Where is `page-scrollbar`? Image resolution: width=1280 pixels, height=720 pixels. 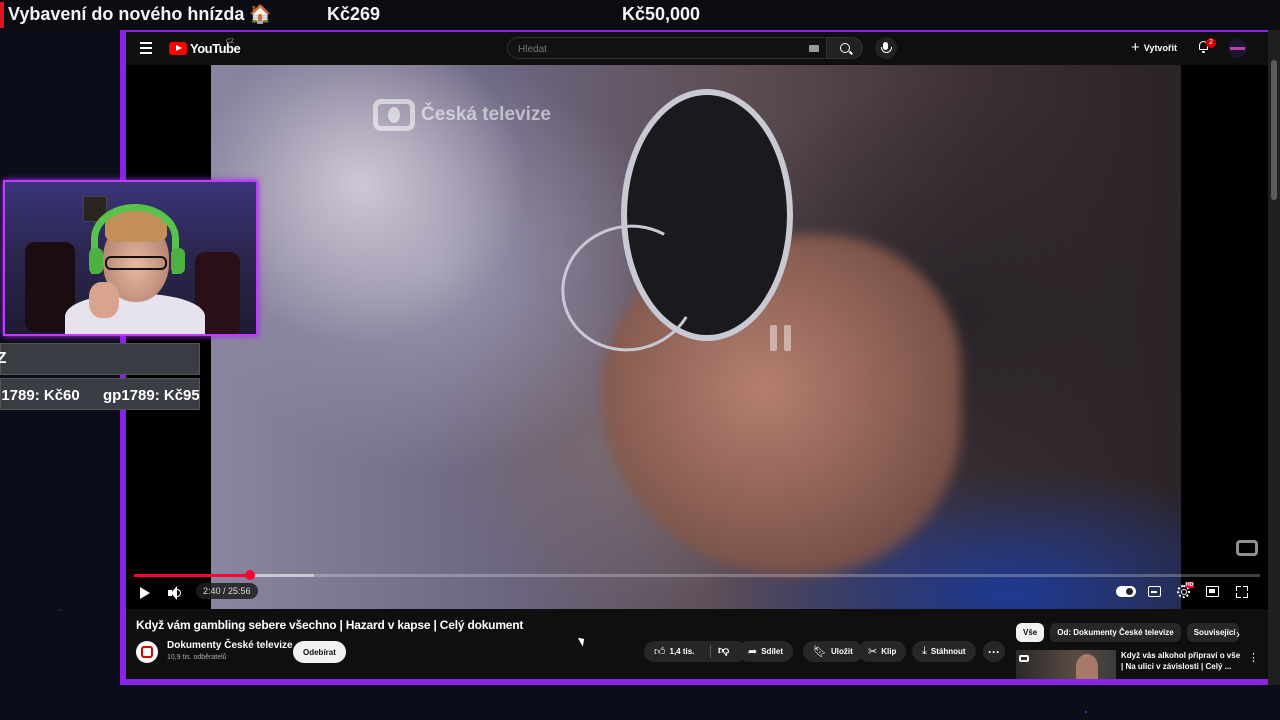
page-scrollbar is located at coordinates (1274, 357).